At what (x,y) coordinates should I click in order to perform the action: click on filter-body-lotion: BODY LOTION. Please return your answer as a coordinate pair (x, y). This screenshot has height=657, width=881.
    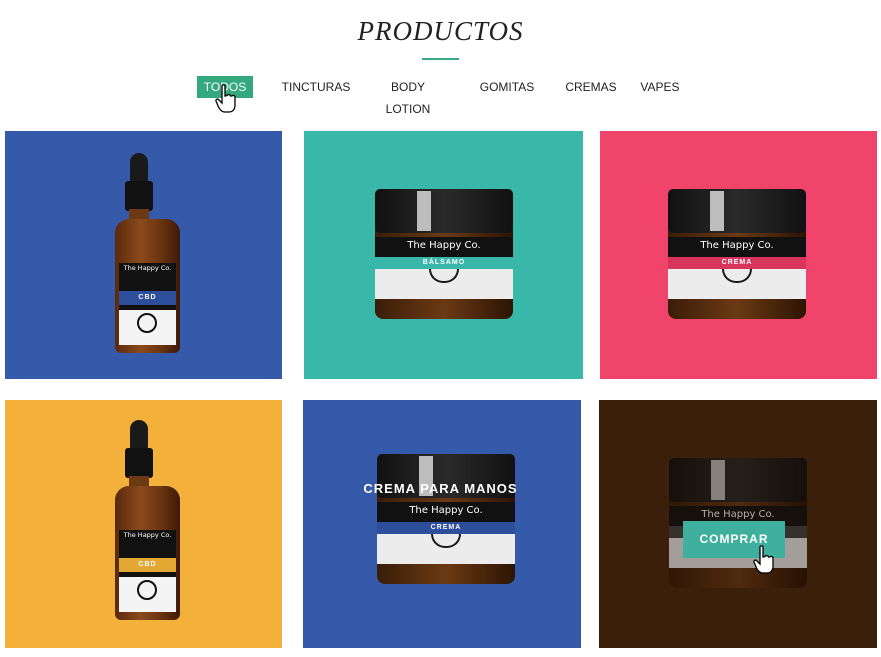
    Looking at the image, I should click on (408, 96).